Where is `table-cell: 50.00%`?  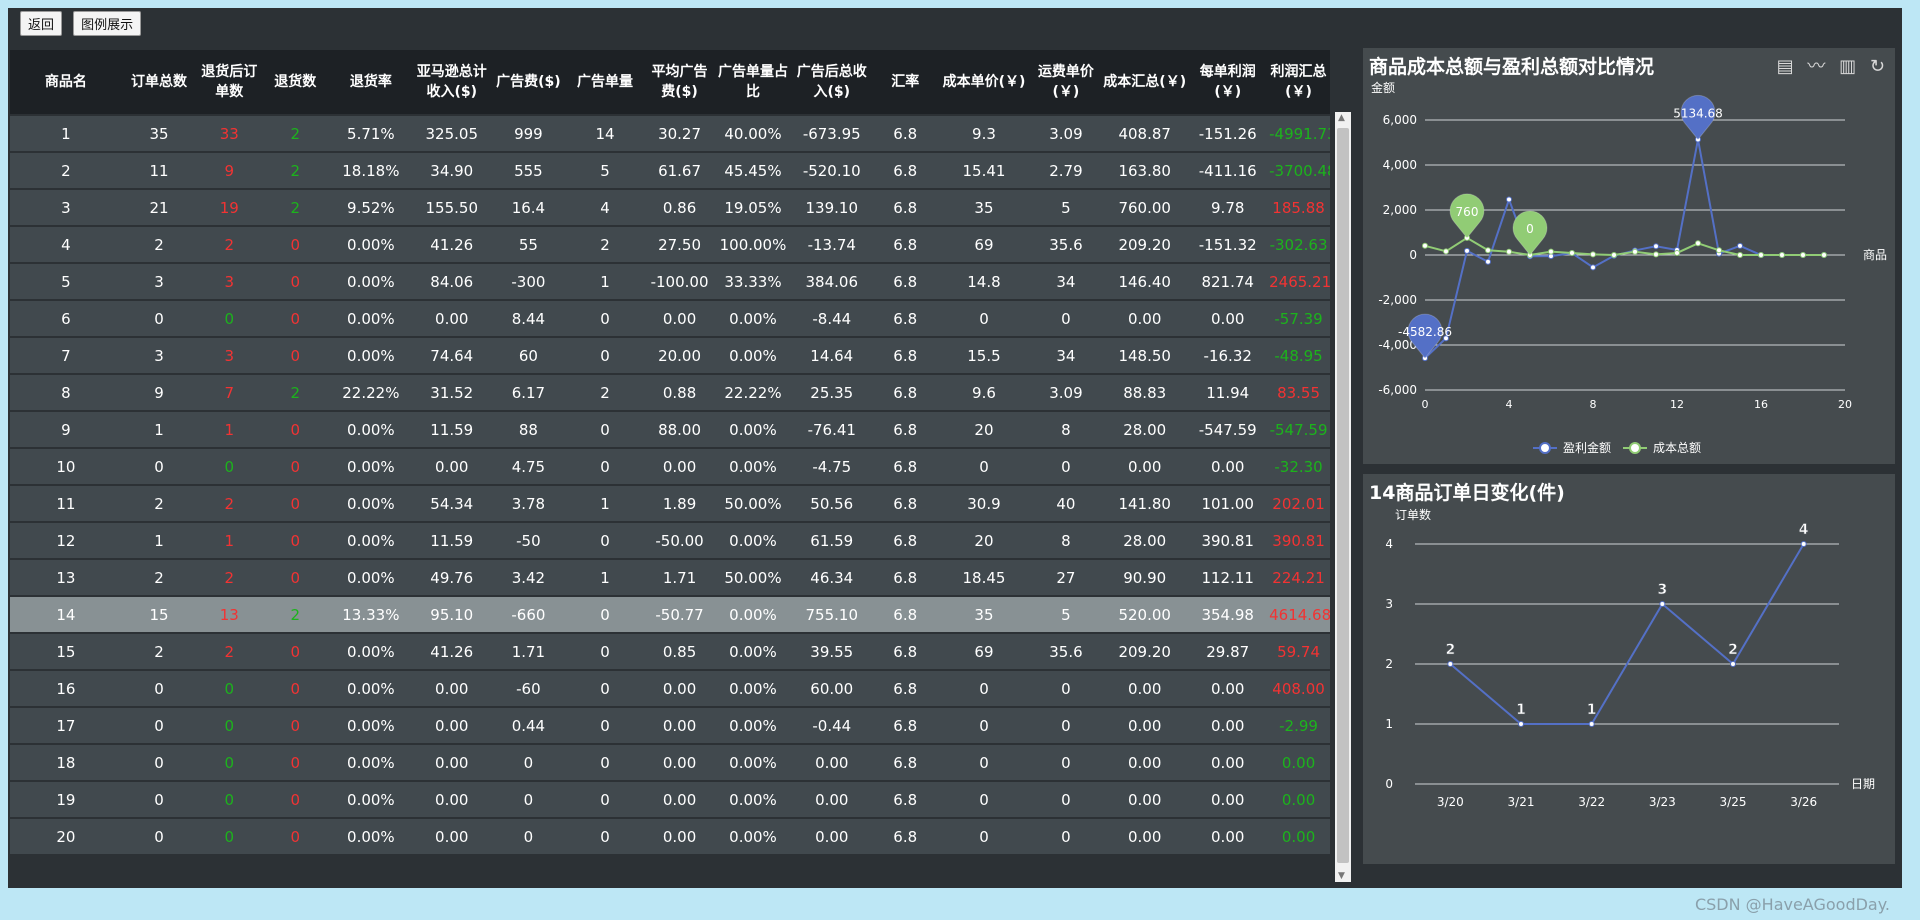 table-cell: 50.00% is located at coordinates (753, 577).